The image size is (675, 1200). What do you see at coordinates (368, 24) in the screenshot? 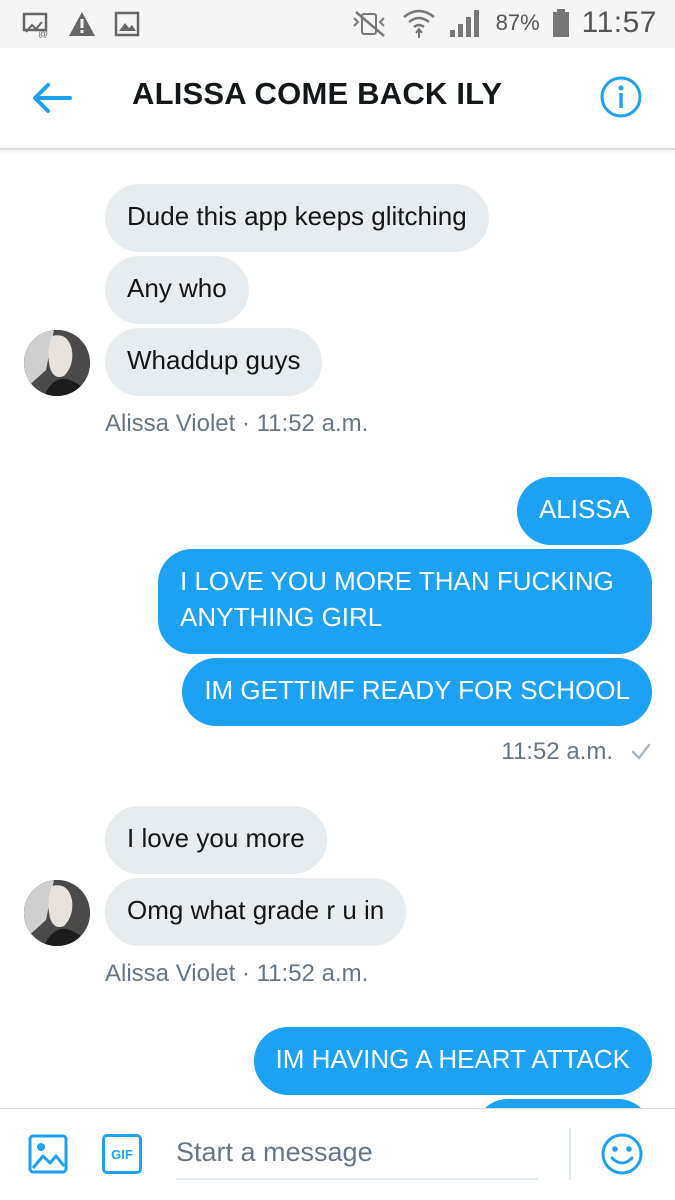
I see `mute-vibrate-icon` at bounding box center [368, 24].